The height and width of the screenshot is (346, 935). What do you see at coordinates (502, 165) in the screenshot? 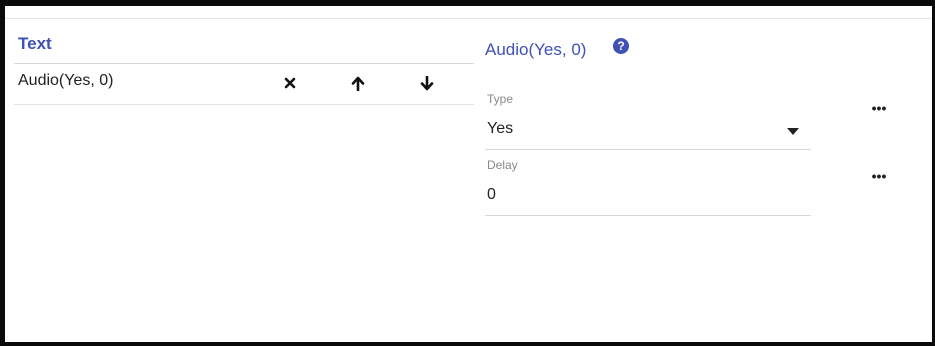
I see `delay-label: Delay` at bounding box center [502, 165].